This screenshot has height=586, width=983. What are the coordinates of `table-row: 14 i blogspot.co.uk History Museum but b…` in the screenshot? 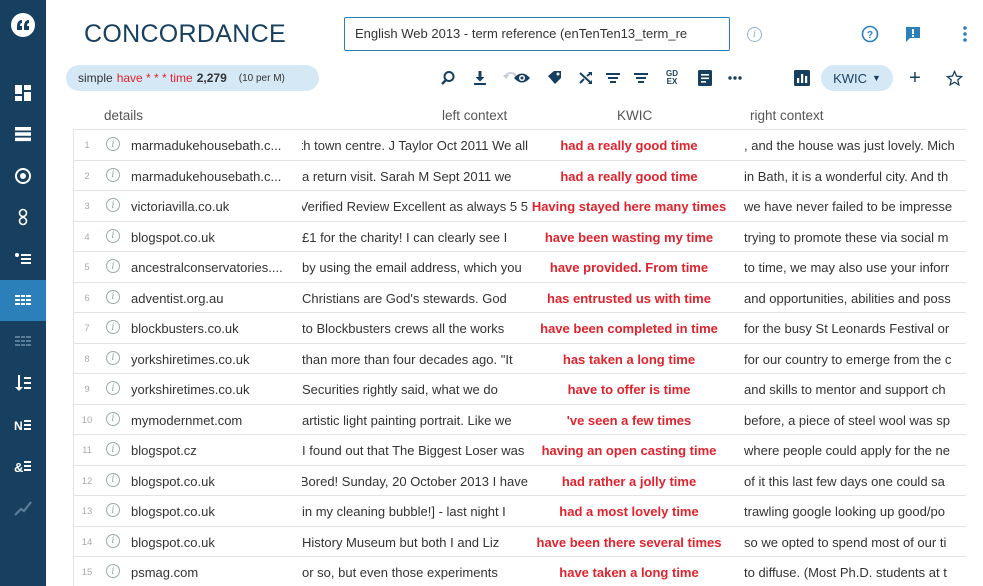 It's located at (519, 541).